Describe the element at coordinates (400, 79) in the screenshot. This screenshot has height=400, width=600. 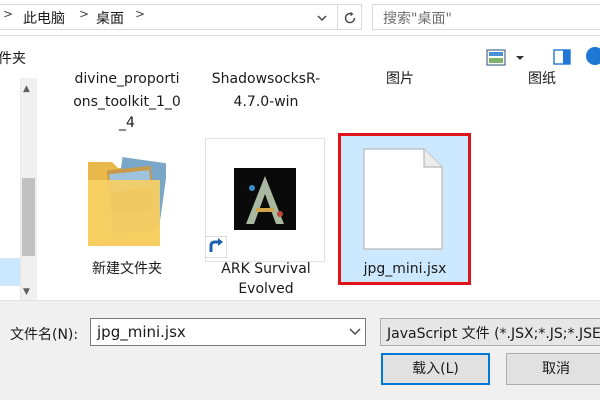
I see `file-name-line: 图片` at that location.